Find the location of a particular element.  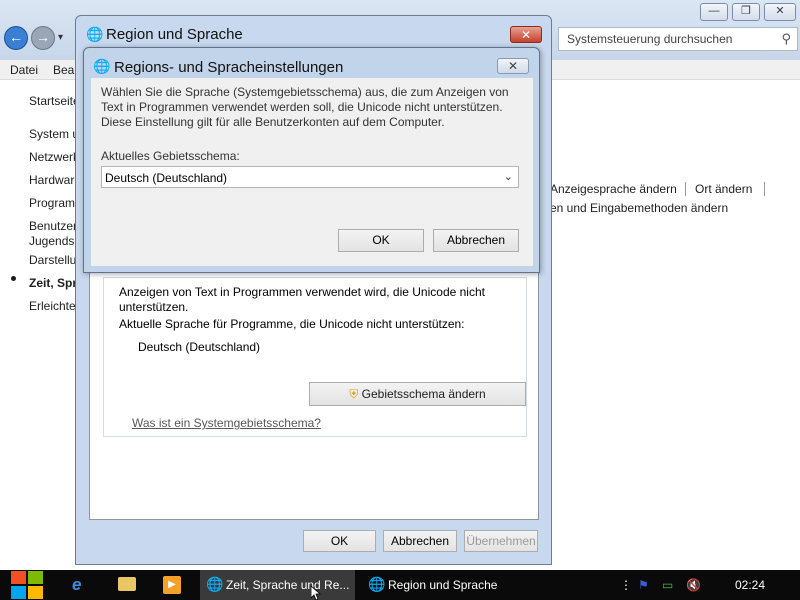

windows-logo-icon is located at coordinates (27, 585).